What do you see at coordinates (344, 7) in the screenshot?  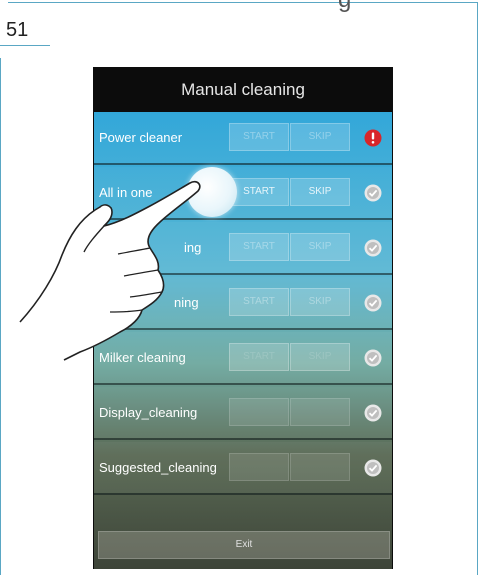 I see `heading-fragment: g` at bounding box center [344, 7].